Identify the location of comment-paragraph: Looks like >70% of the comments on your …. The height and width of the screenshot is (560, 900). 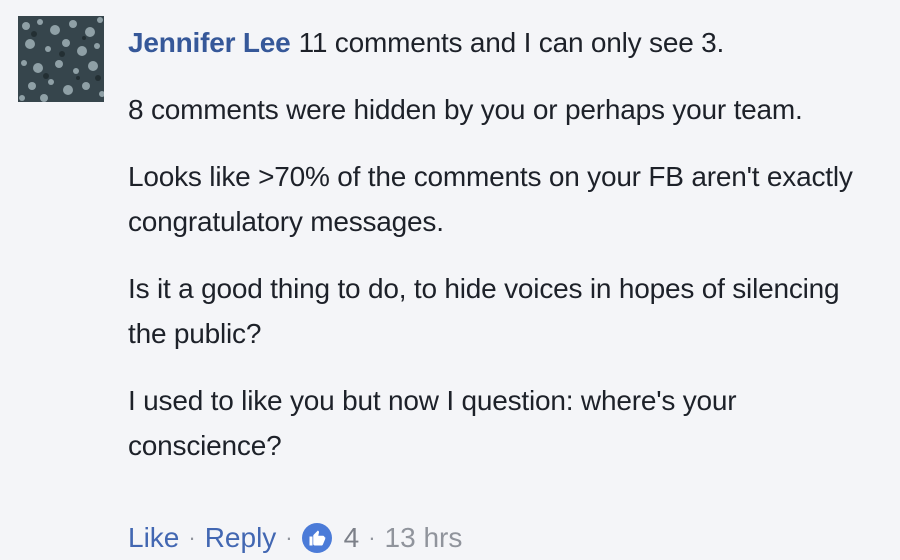
(490, 199).